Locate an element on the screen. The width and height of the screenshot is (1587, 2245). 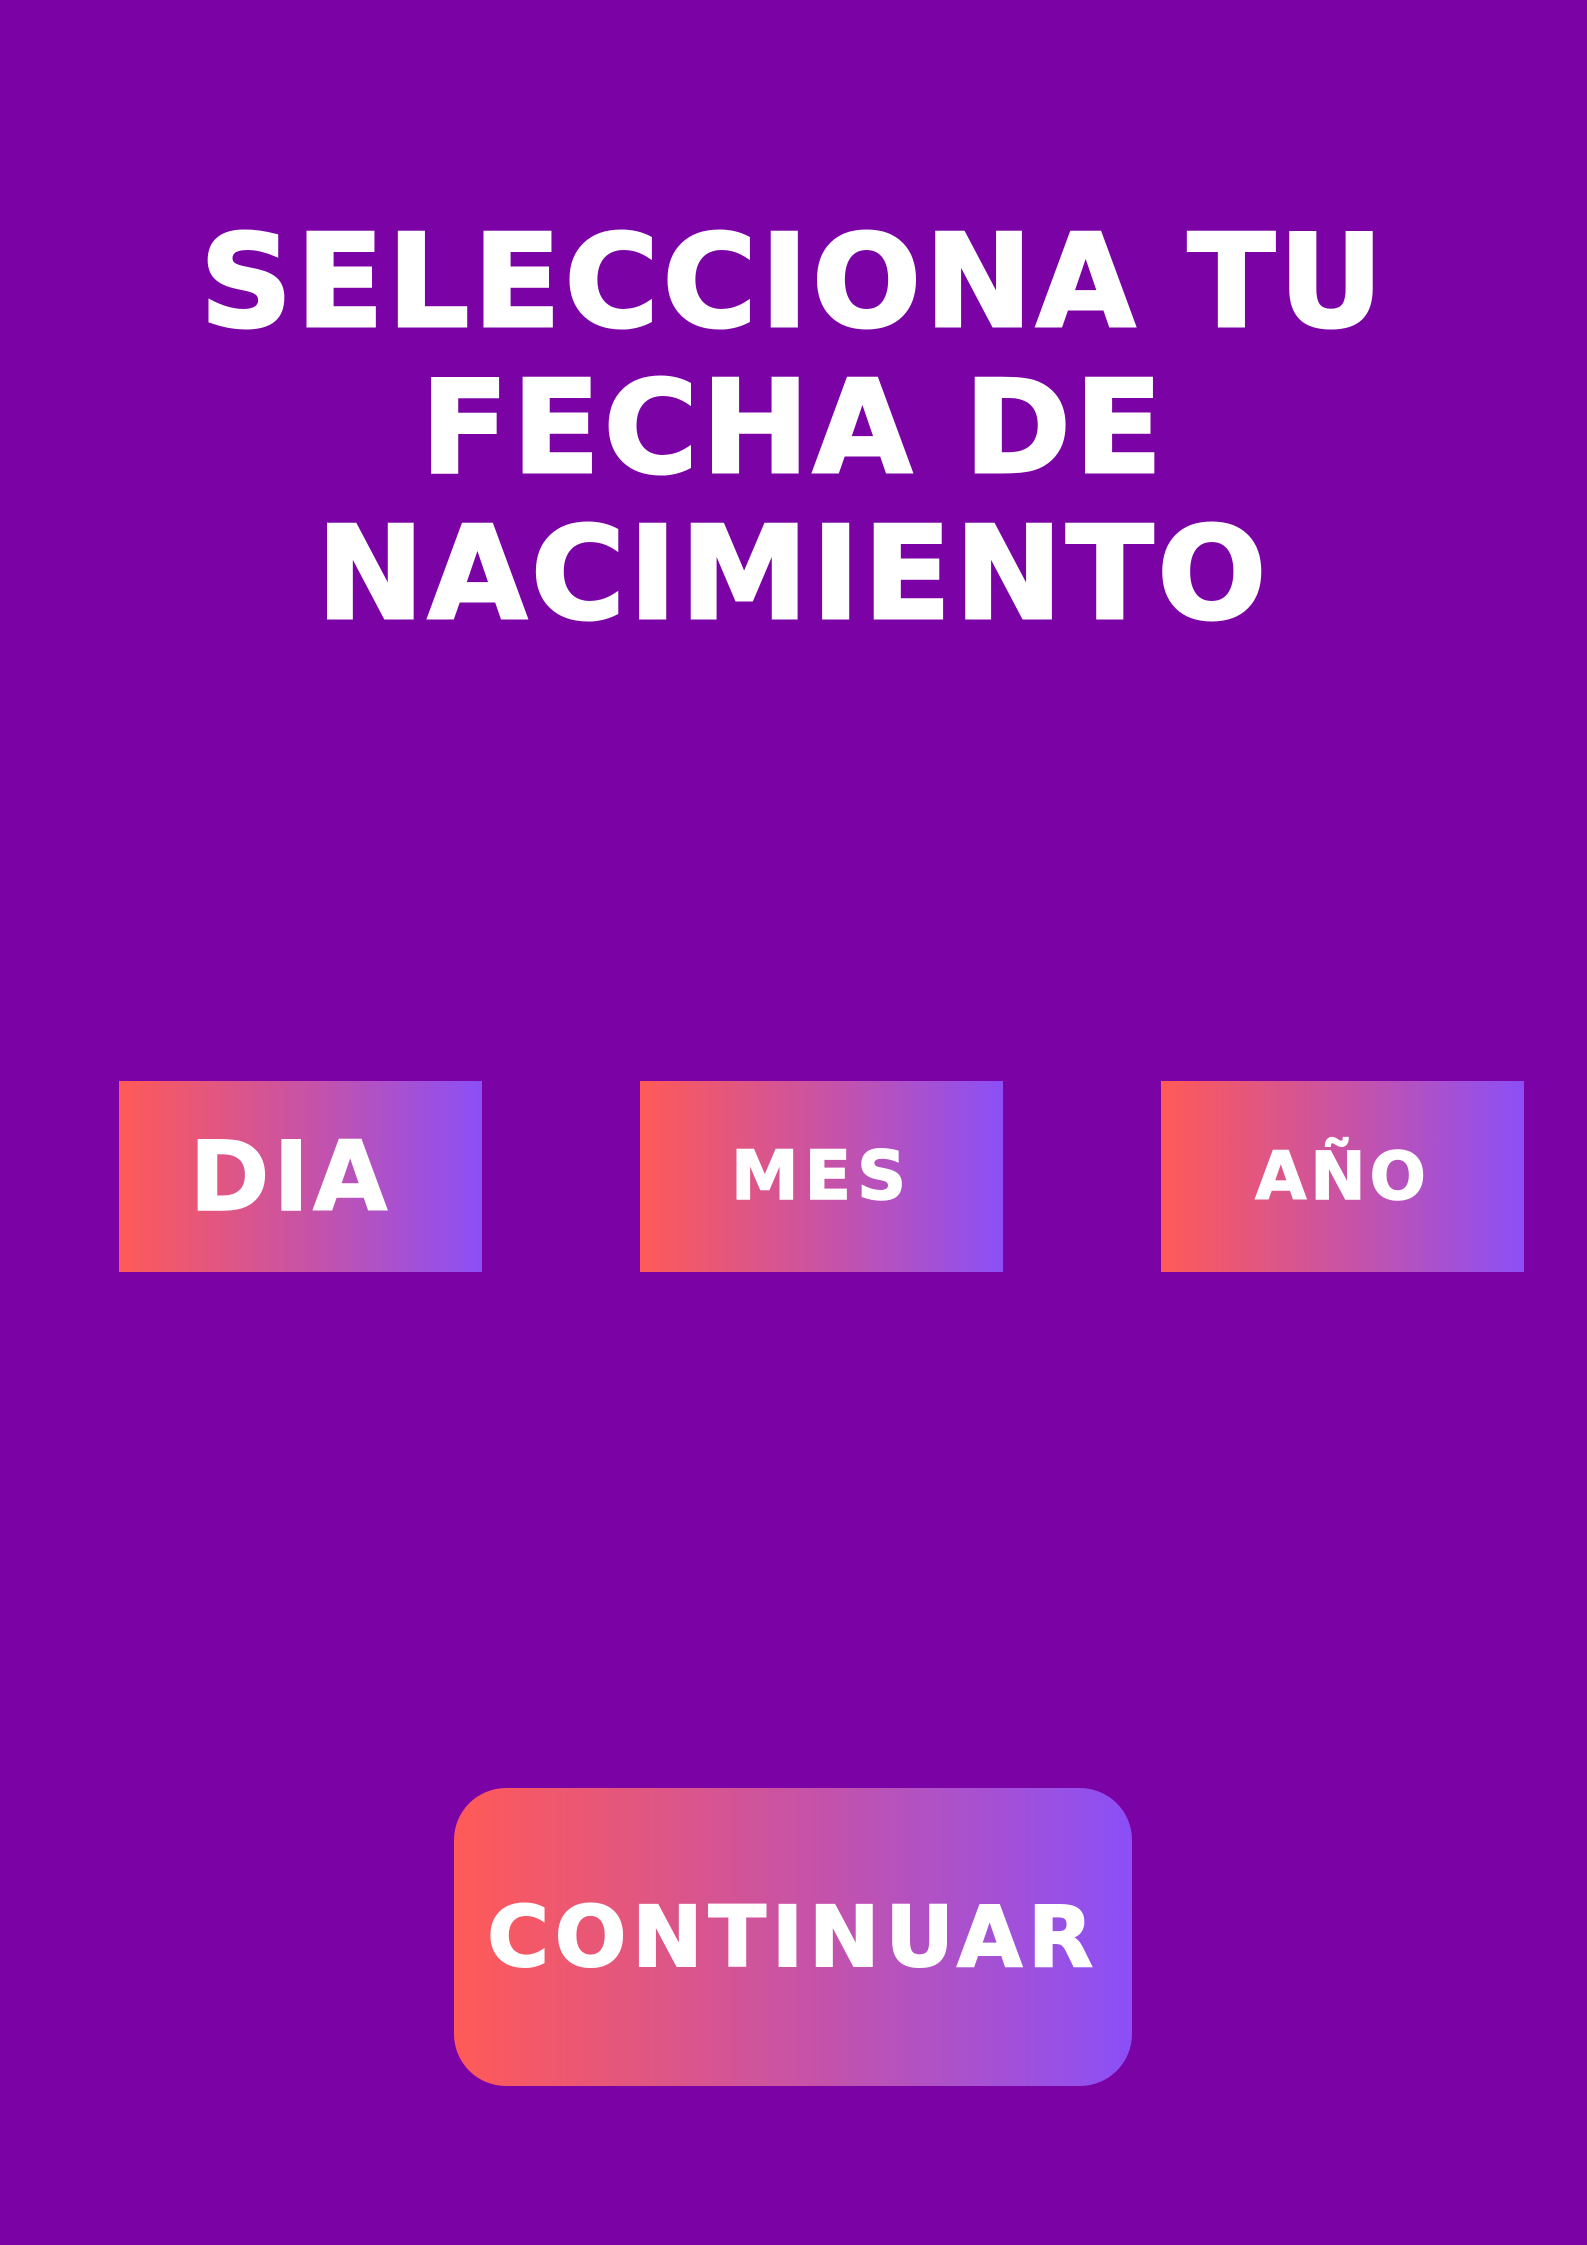
day-selector-button: DIA is located at coordinates (300, 1176).